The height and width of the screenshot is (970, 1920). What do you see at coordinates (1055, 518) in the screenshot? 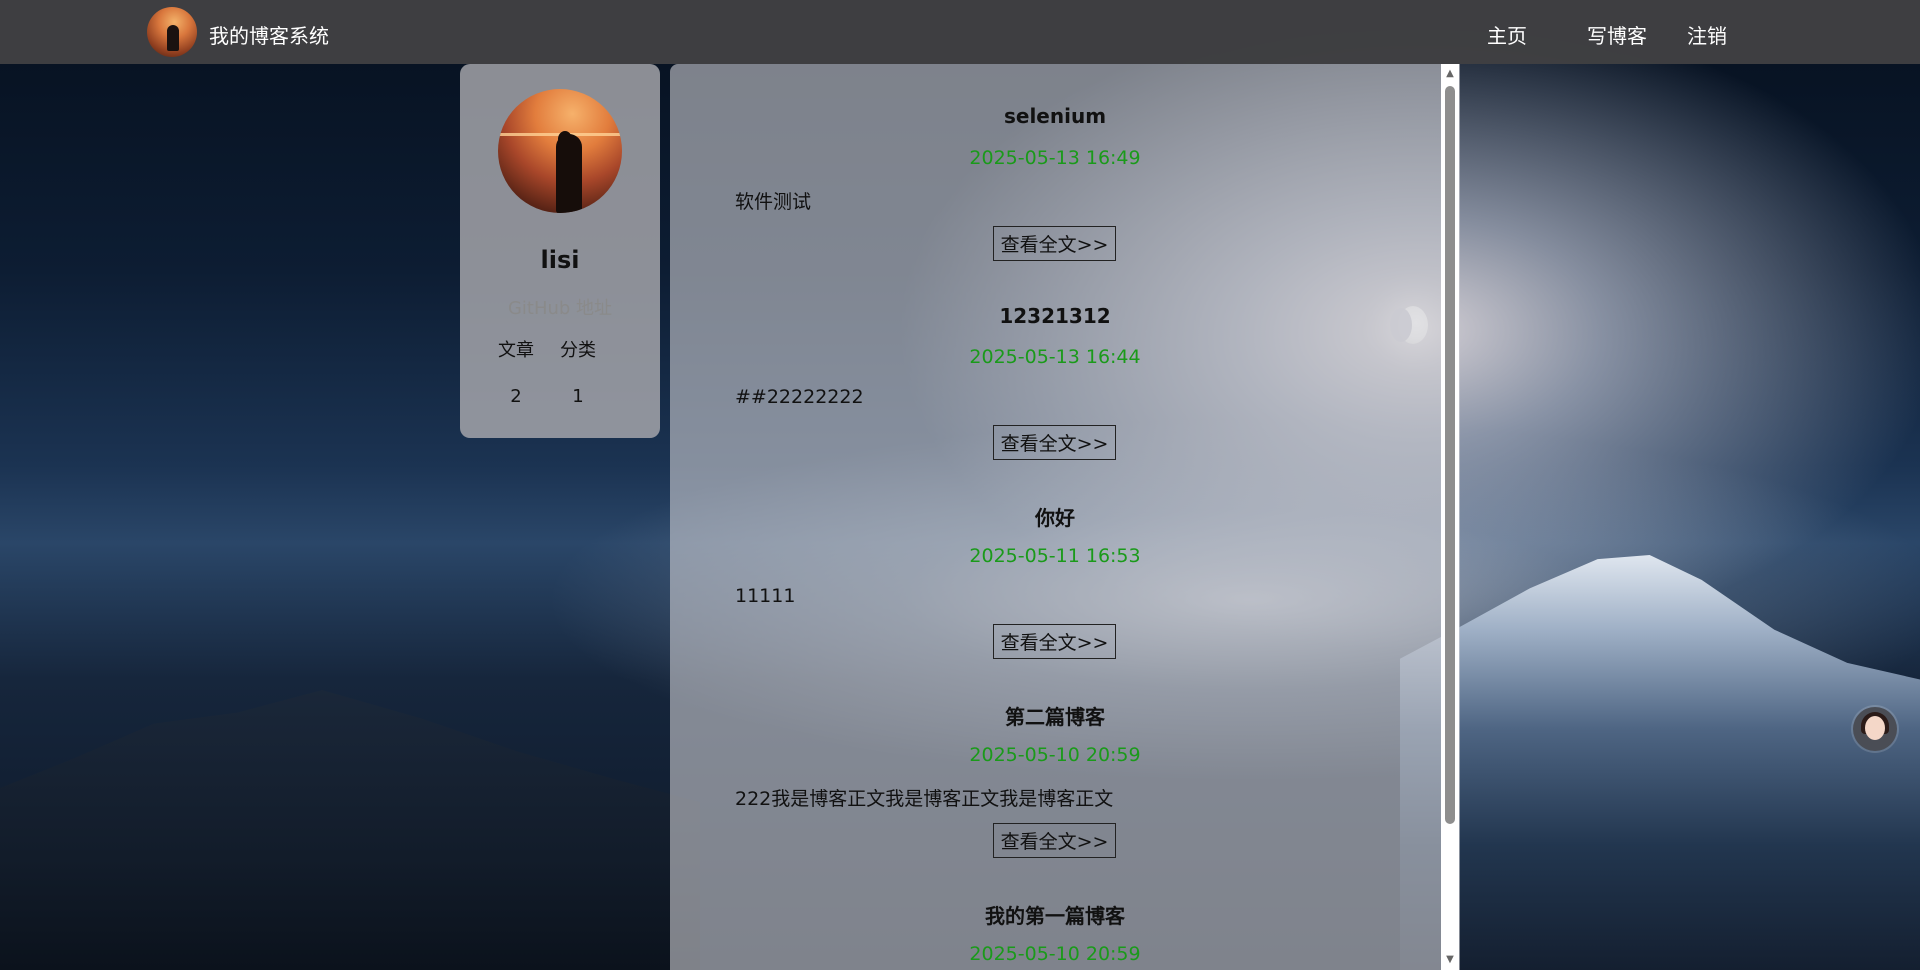
I see `blog-title: 你好` at bounding box center [1055, 518].